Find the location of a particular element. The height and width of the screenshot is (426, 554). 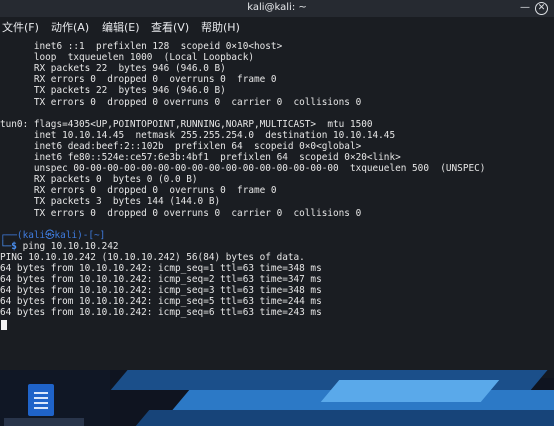

text-cursor is located at coordinates (4, 324).